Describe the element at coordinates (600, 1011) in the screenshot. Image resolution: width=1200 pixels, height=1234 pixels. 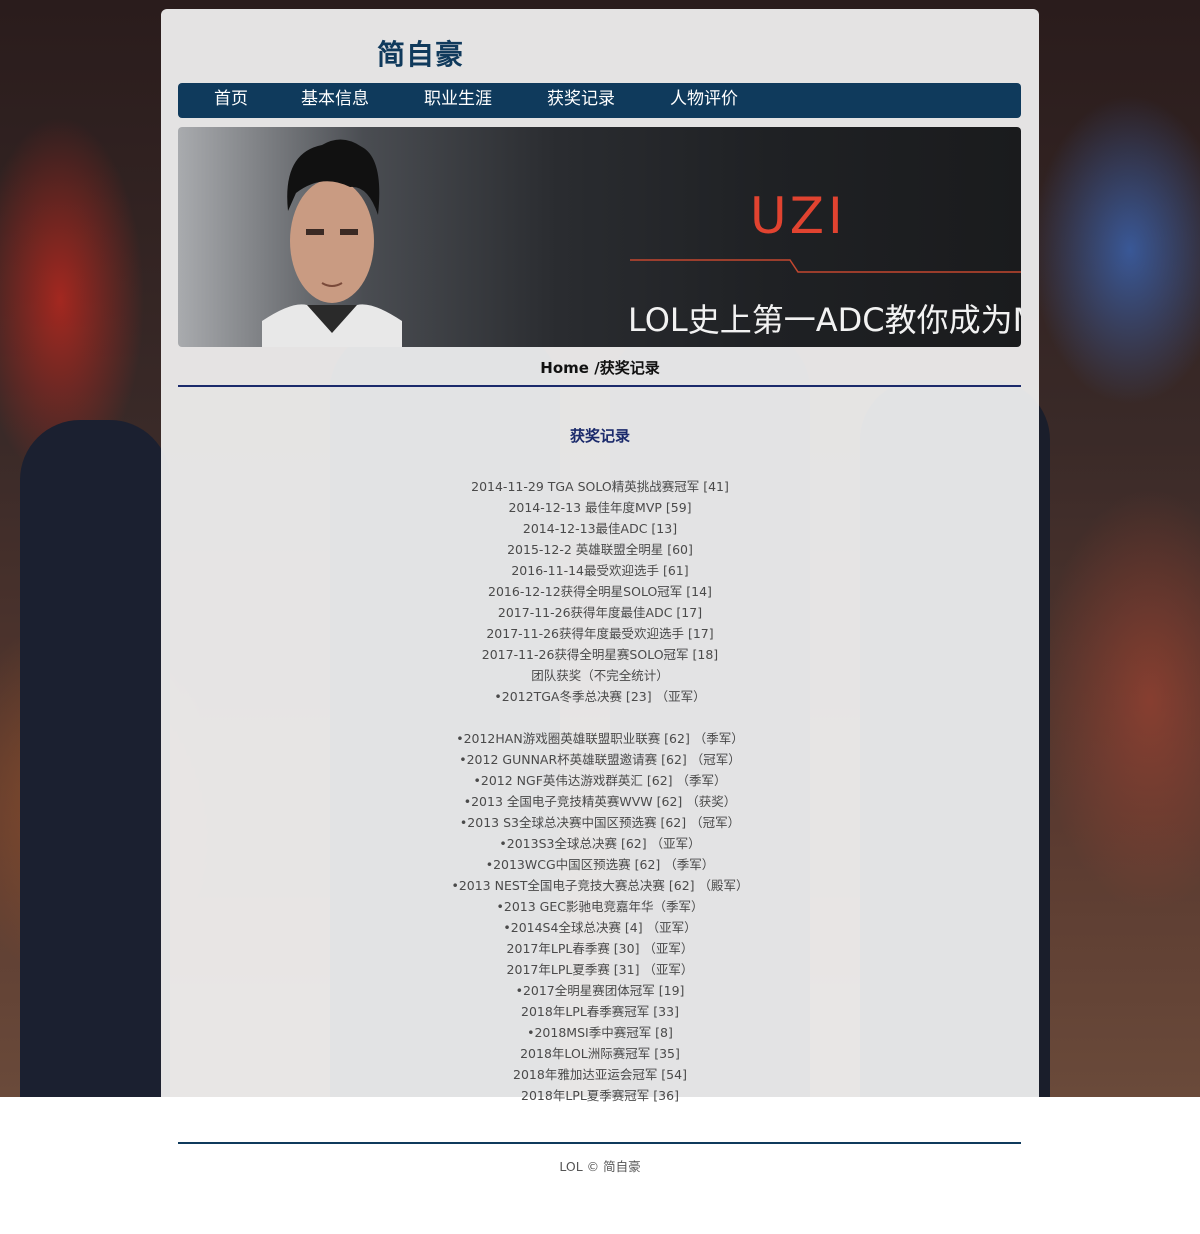
I see `award-item: 2018年LPL春季赛冠军 [33]` at that location.